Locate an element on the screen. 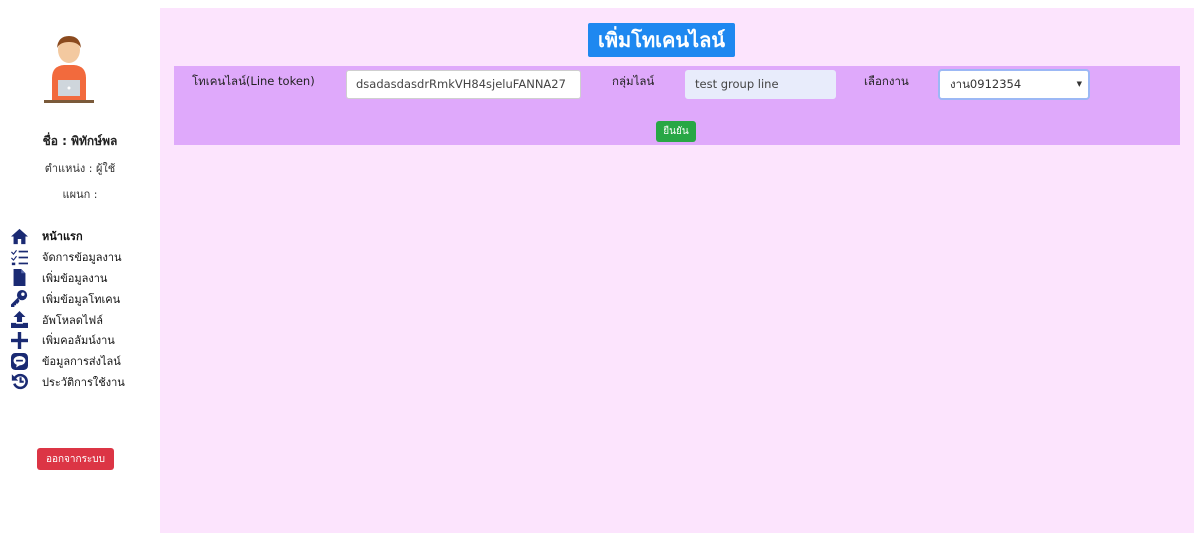  group-label: กลุ่มไลน์ is located at coordinates (633, 81).